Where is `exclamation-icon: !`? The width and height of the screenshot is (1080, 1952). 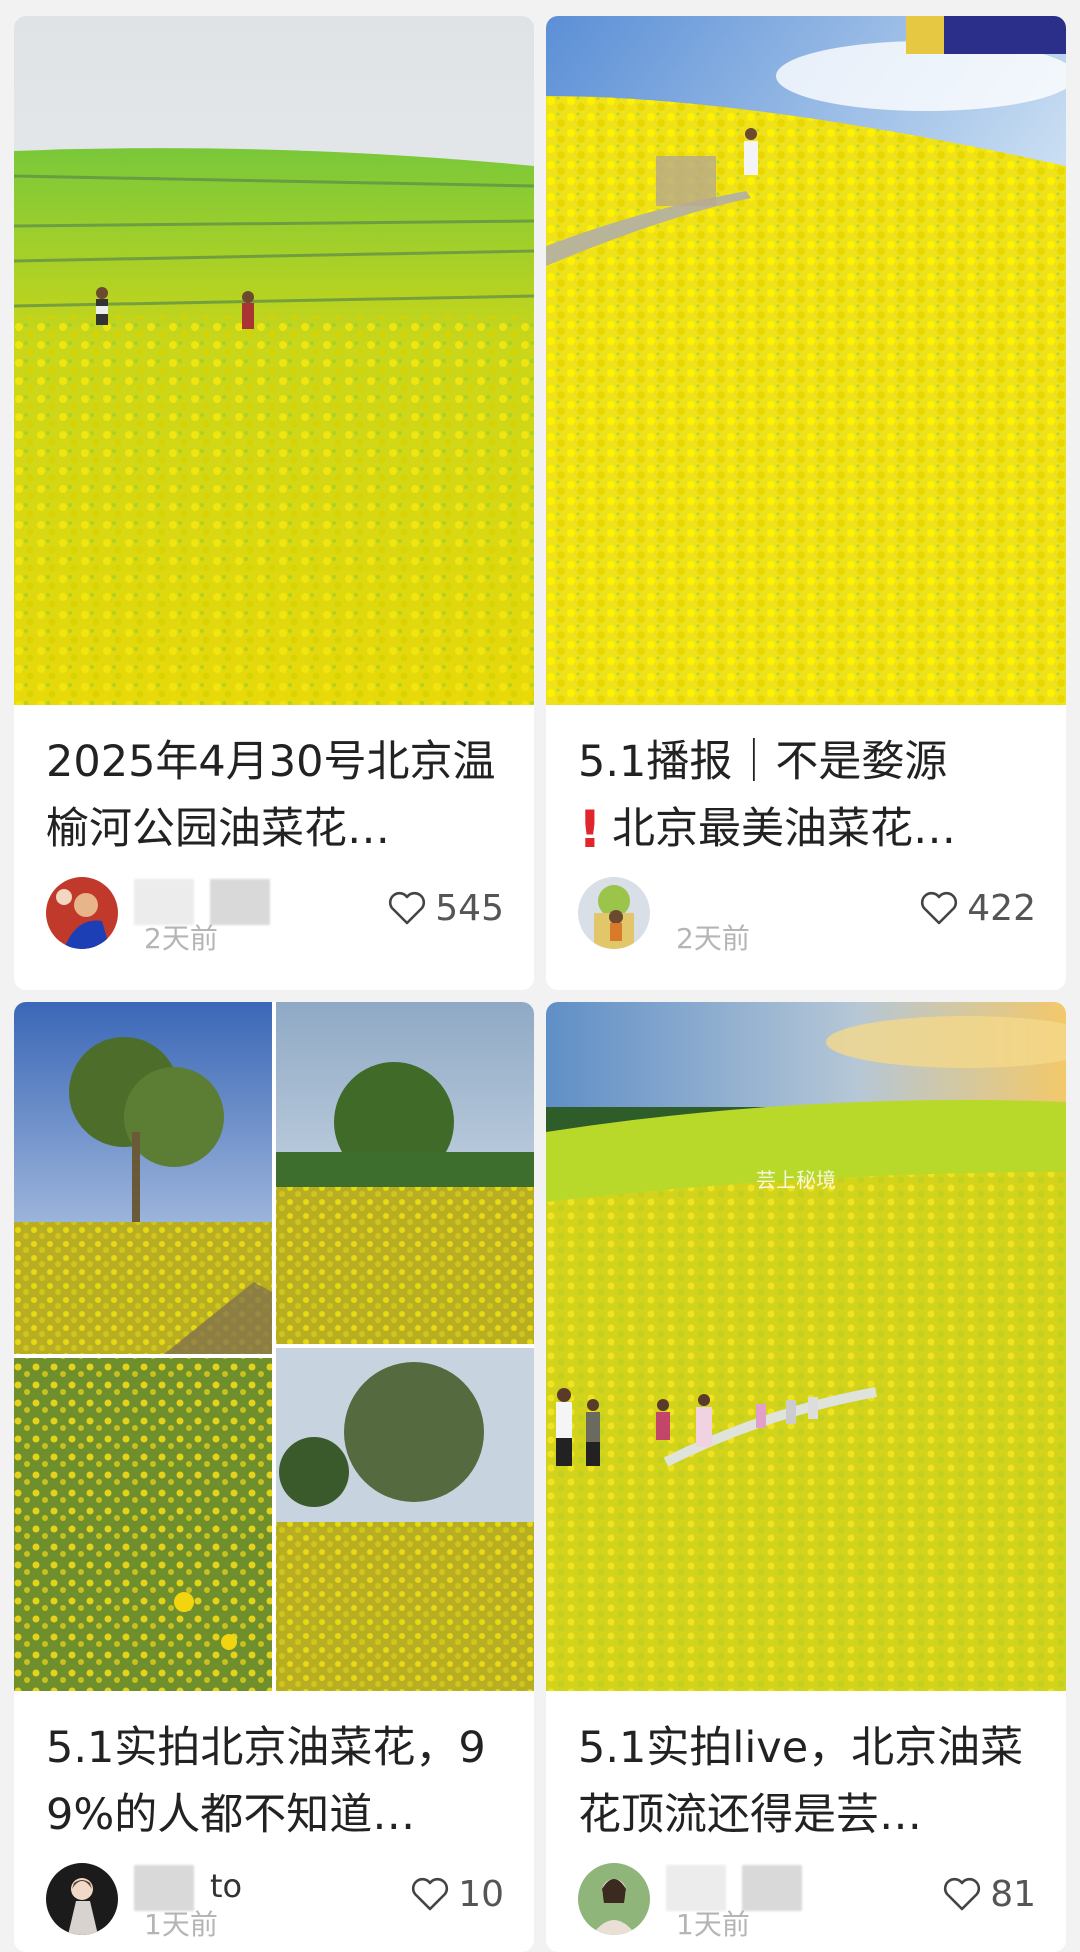 exclamation-icon: ! is located at coordinates (590, 830).